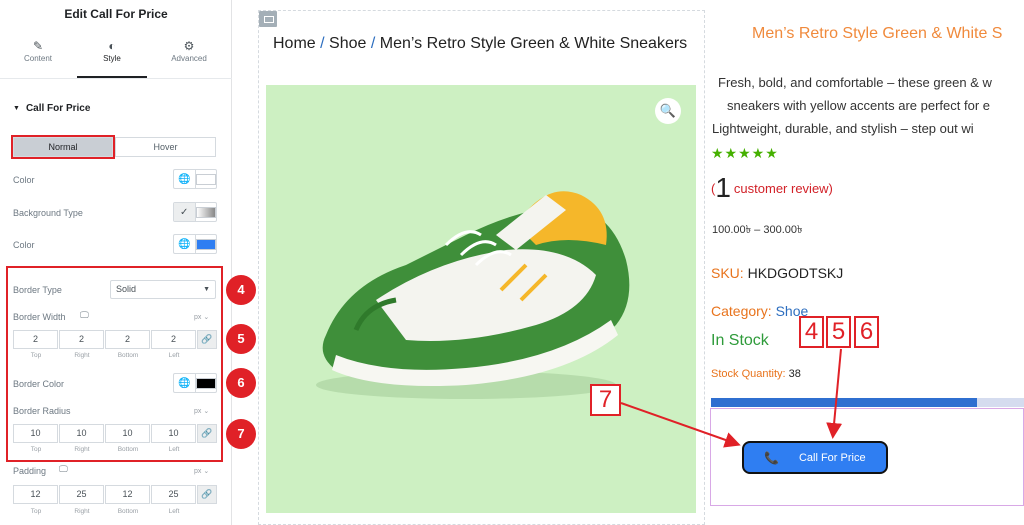 The width and height of the screenshot is (1024, 525). I want to click on tab-content: ✎ Content, so click(38, 50).